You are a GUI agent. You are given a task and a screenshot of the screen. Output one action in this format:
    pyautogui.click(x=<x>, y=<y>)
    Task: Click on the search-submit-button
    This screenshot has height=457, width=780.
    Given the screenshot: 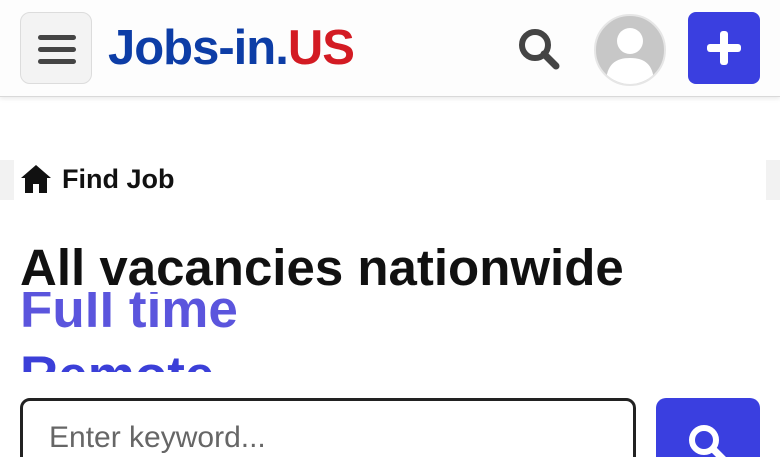 What is the action you would take?
    pyautogui.click(x=708, y=427)
    